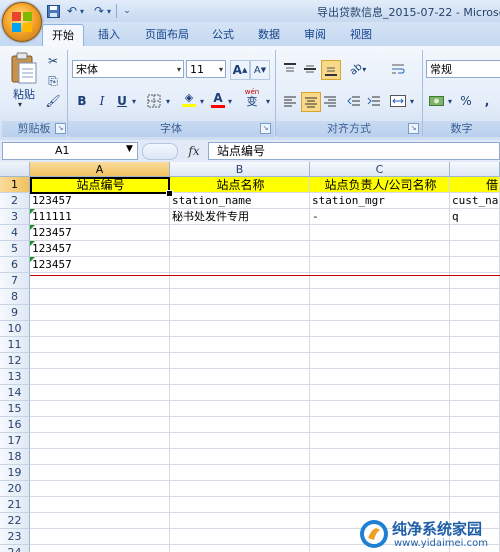 The height and width of the screenshot is (552, 500). I want to click on row-header: 15, so click(15, 409).